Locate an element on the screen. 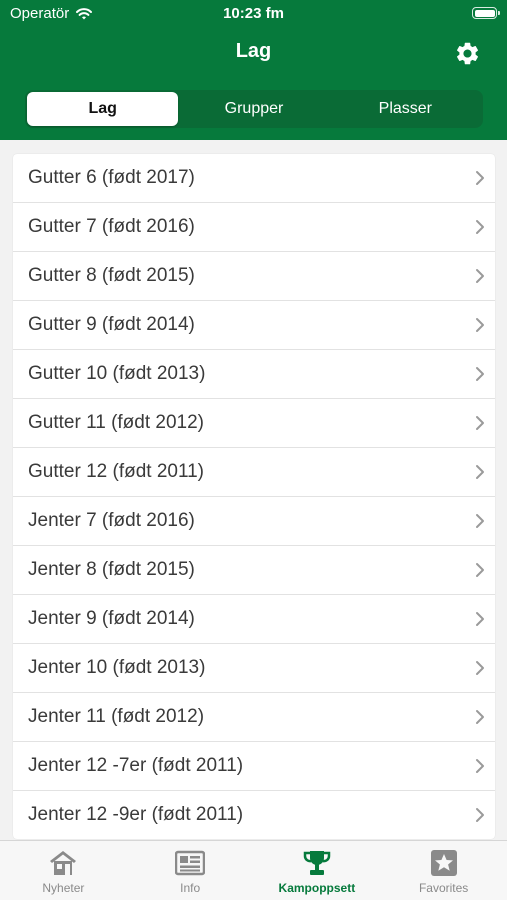 This screenshot has width=507, height=900. team-label: Jenter 11 (født 2012) is located at coordinates (116, 716).